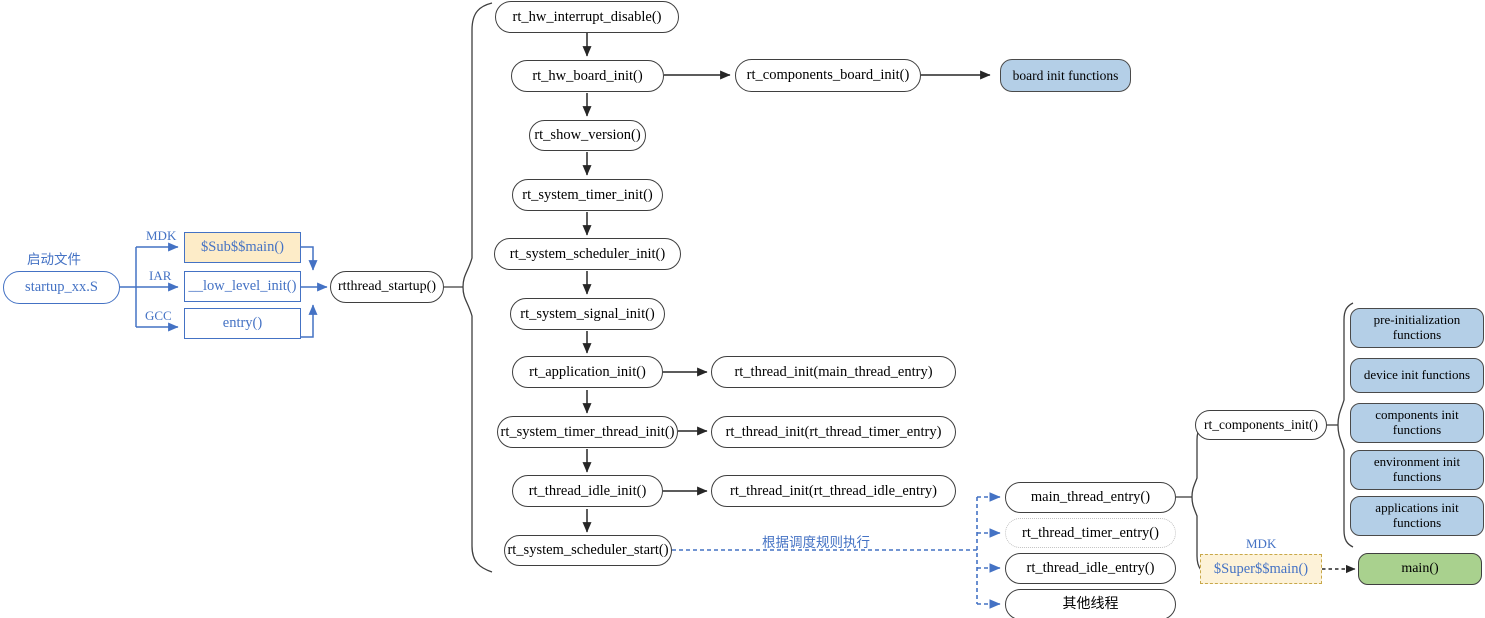  What do you see at coordinates (833, 432) in the screenshot?
I see `node-rt-thread-init-timer: rt_thread_init(rt_thread_timer_entry)` at bounding box center [833, 432].